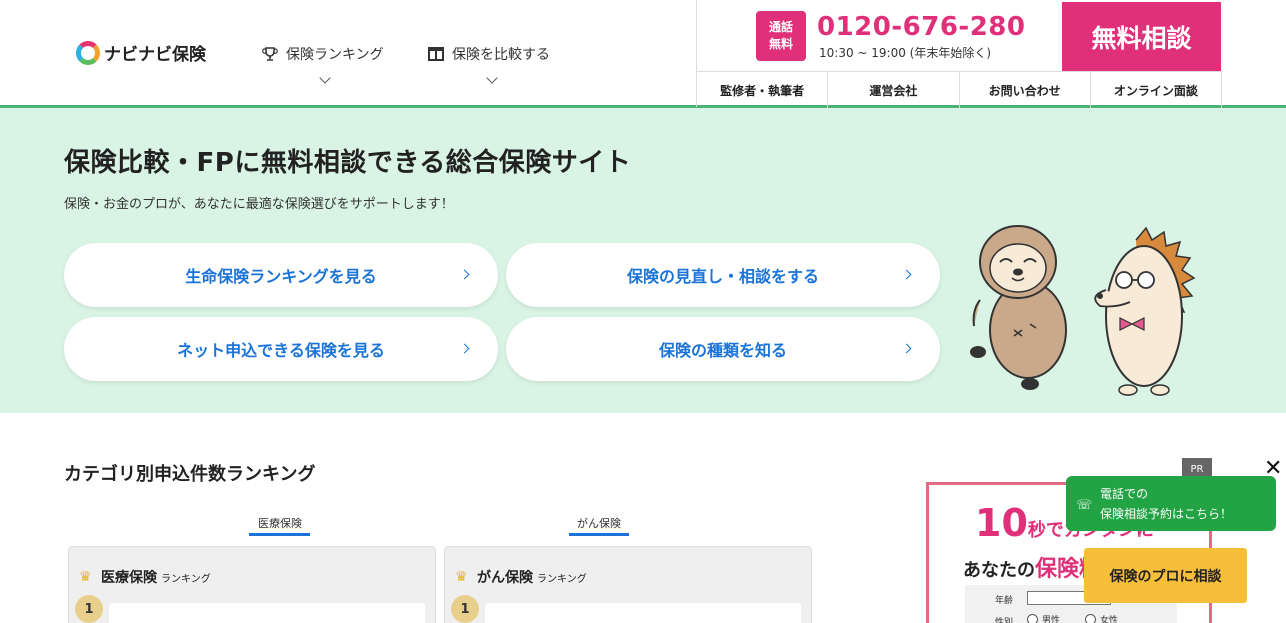 This screenshot has height=623, width=1286. What do you see at coordinates (252, 584) in the screenshot?
I see `medical-ranking-card: ♛ 医療保険 ランキング 1` at bounding box center [252, 584].